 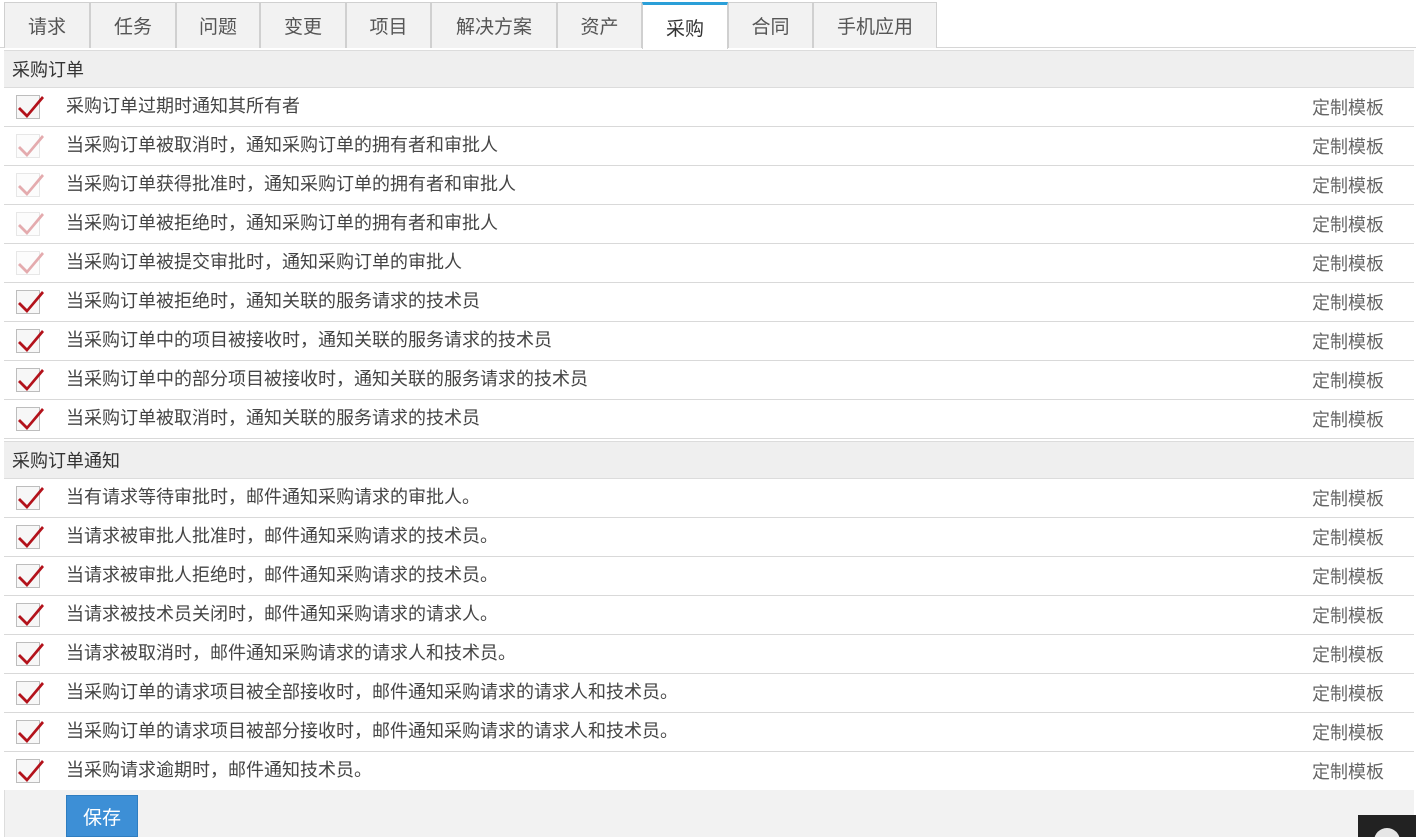 I want to click on notification-row: 当采购订单被提交审批时，通知采购订单的审批人 定制模板, so click(x=709, y=263).